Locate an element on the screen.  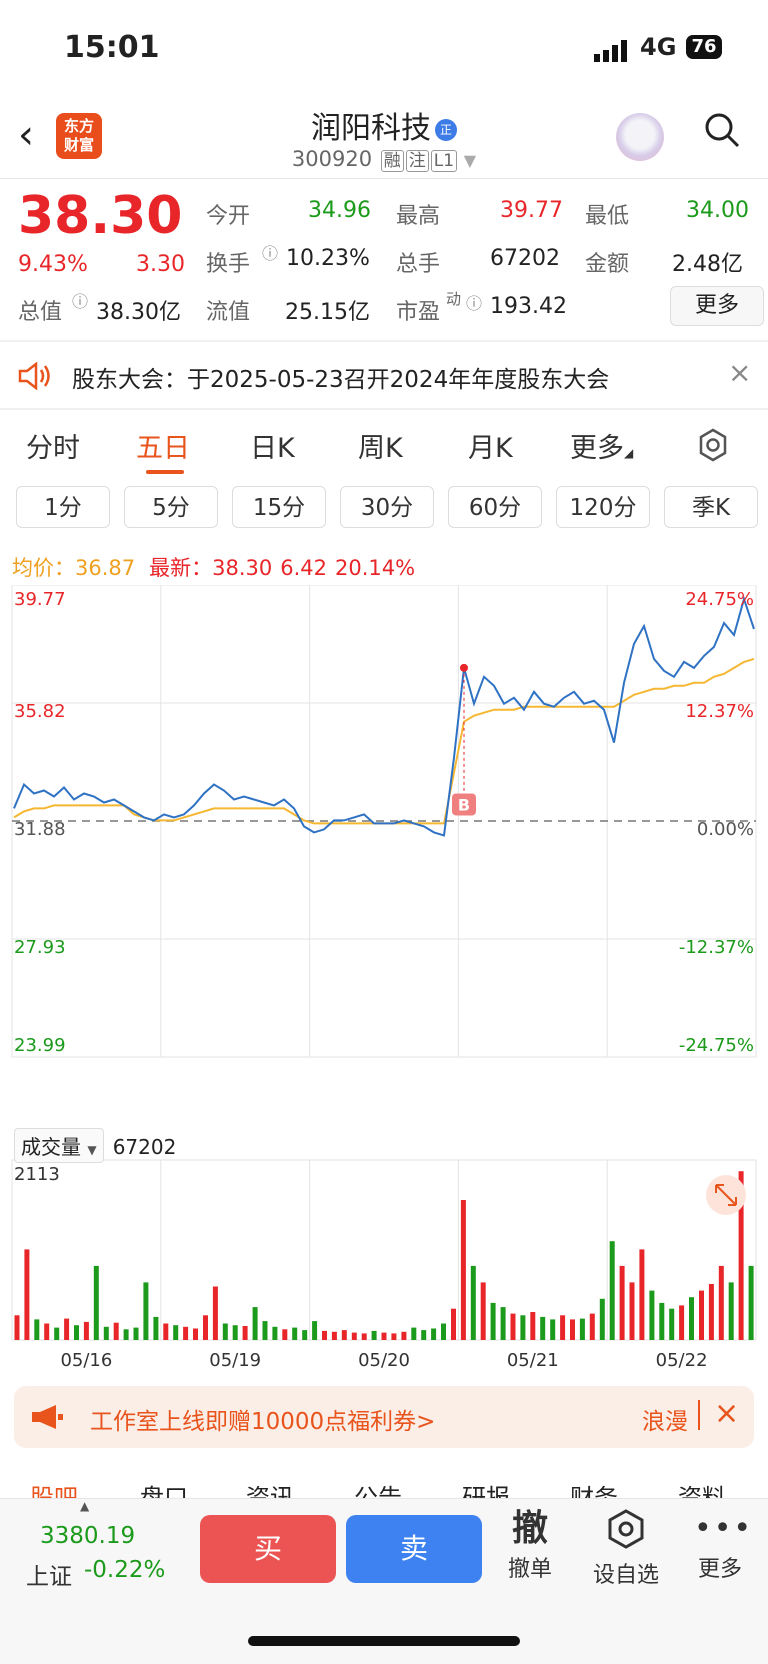
pe-label: 市盈 is located at coordinates (418, 310).